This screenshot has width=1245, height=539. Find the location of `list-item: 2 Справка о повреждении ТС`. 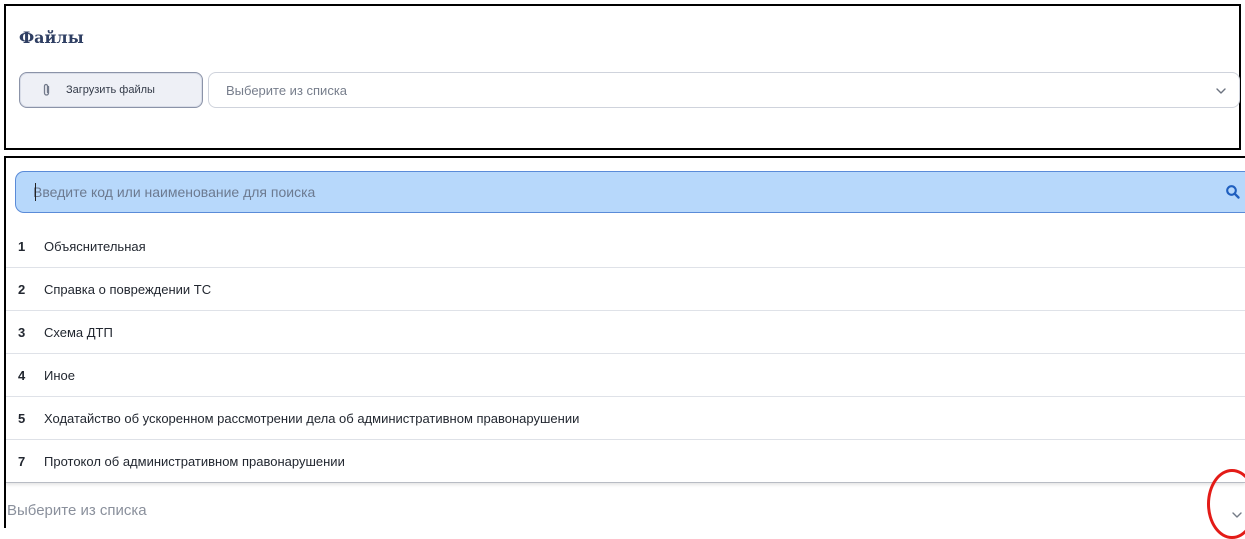

list-item: 2 Справка о повреждении ТС is located at coordinates (625, 289).